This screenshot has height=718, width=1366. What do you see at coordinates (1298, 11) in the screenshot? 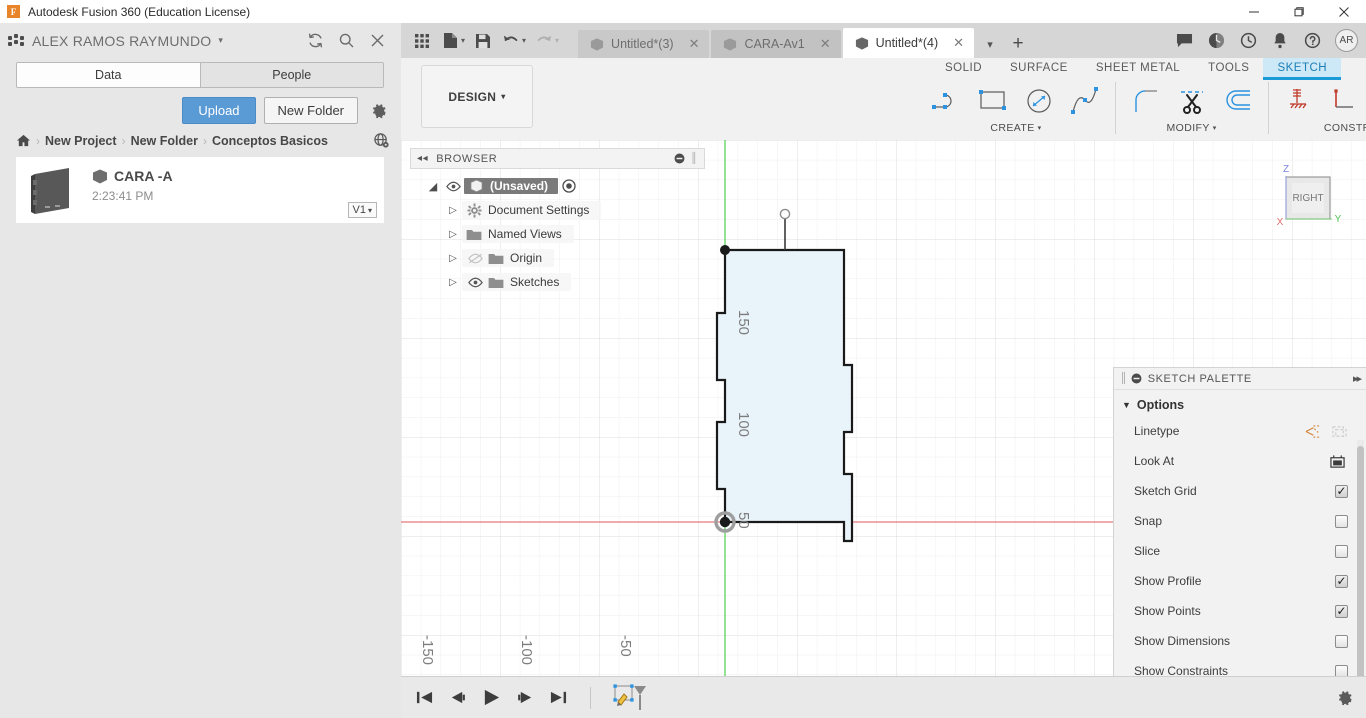
I see `maximize-icon` at bounding box center [1298, 11].